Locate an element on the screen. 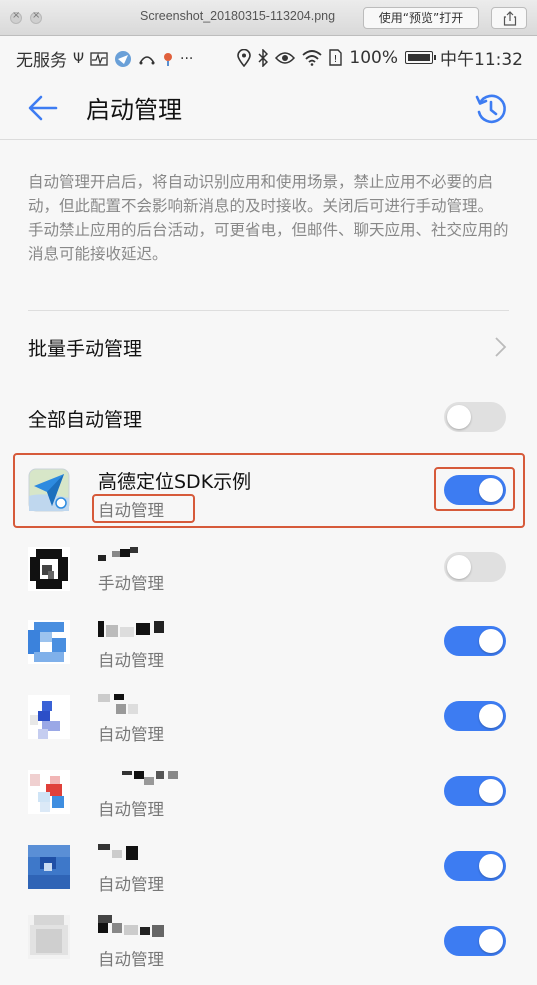  back-arrow-icon is located at coordinates (43, 108).